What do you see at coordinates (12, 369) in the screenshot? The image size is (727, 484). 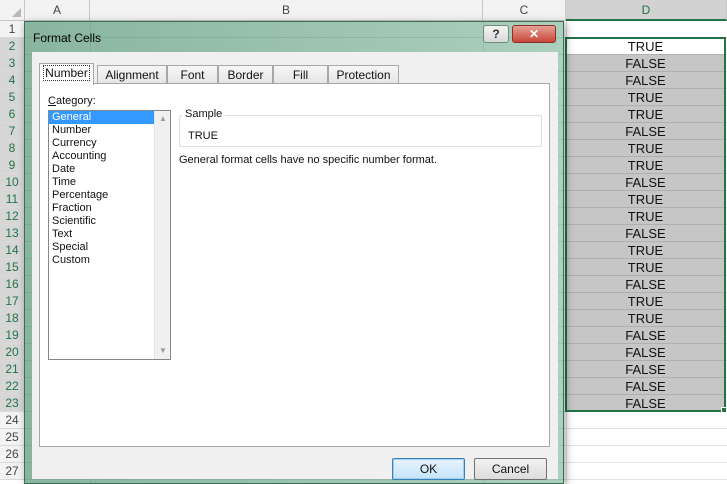 I see `row-header: 21` at bounding box center [12, 369].